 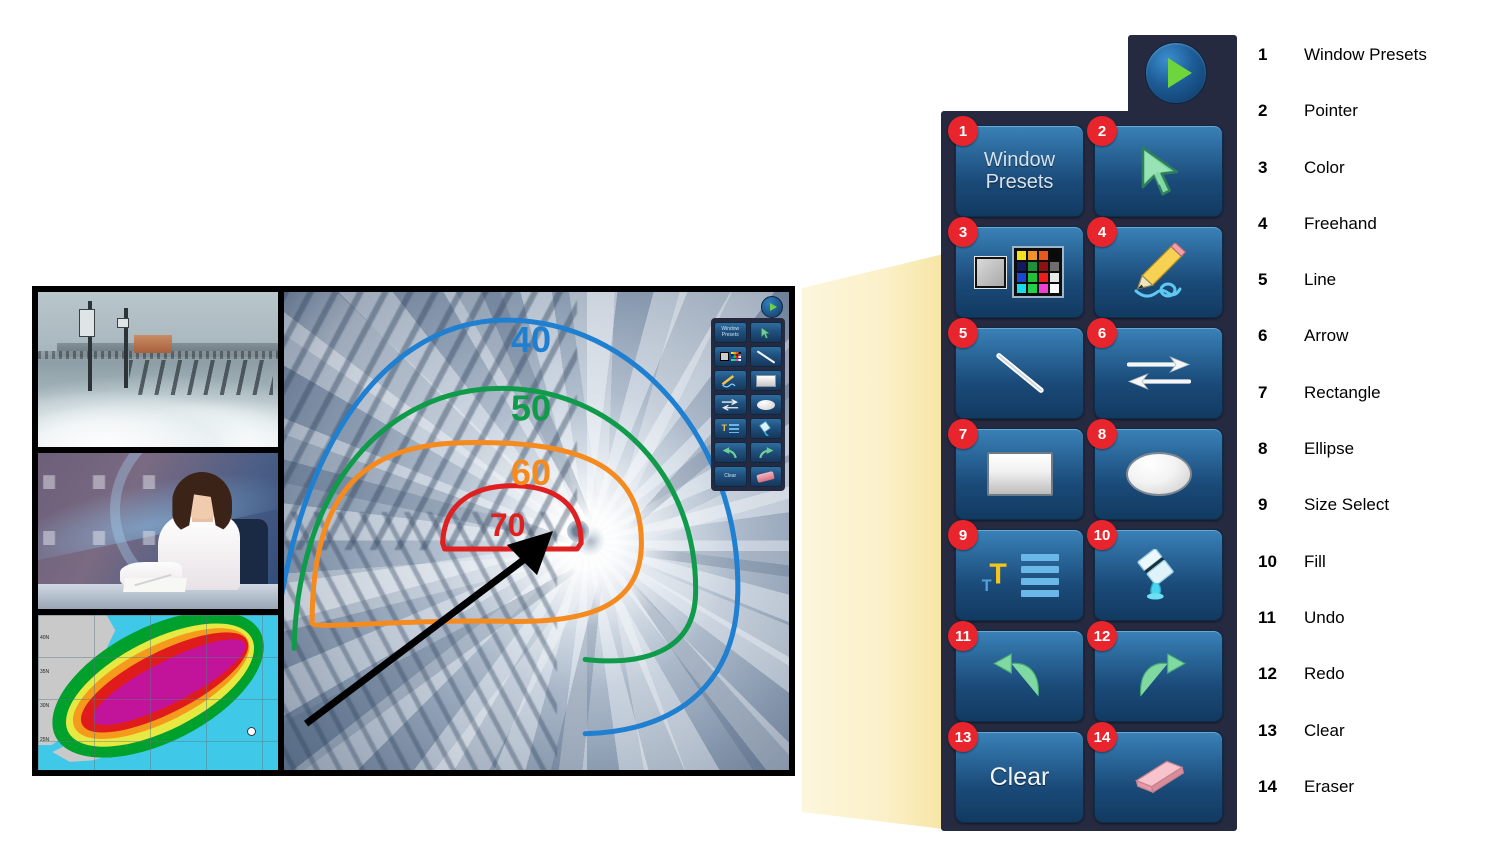 I want to click on rectangle-icon, so click(x=1019, y=474).